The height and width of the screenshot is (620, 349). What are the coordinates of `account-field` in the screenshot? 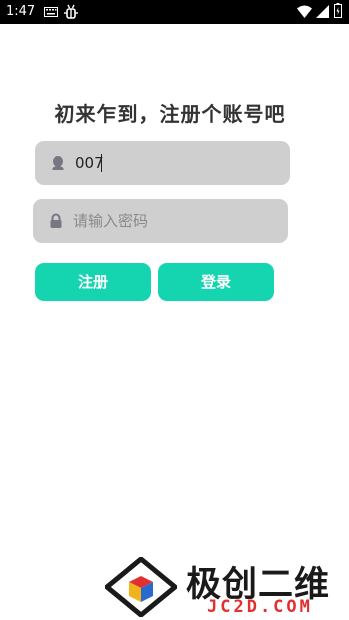 It's located at (162, 163).